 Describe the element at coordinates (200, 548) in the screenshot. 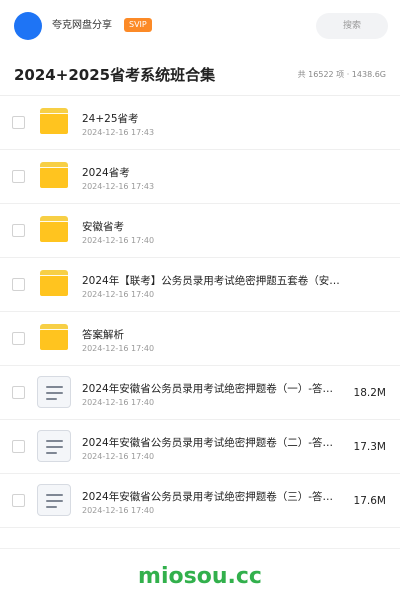

I see `footer-divider` at that location.